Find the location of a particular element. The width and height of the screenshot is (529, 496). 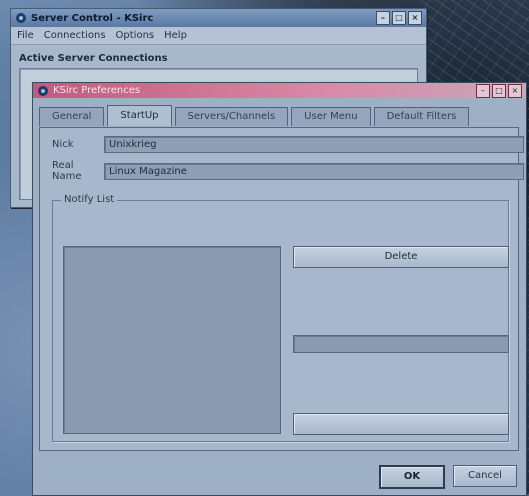

prefs-titlebar: KSirc Preferences – □ × is located at coordinates (279, 90).